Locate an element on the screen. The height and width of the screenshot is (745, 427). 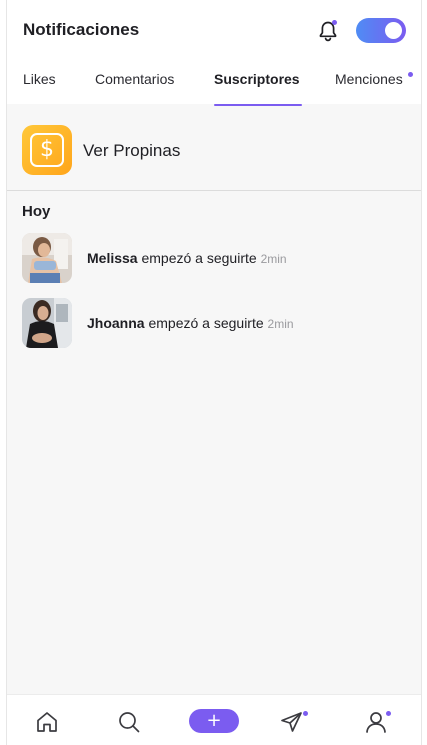
notification-text: Melissa empezó a seguirte 2min is located at coordinates (187, 258).